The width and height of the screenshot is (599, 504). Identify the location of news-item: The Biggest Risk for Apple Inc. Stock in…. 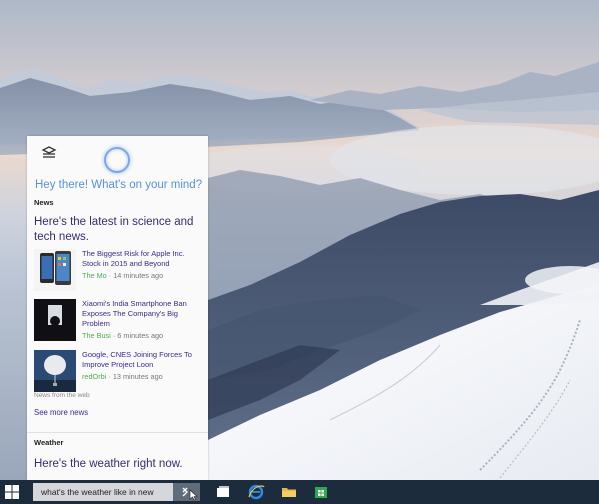
(120, 271).